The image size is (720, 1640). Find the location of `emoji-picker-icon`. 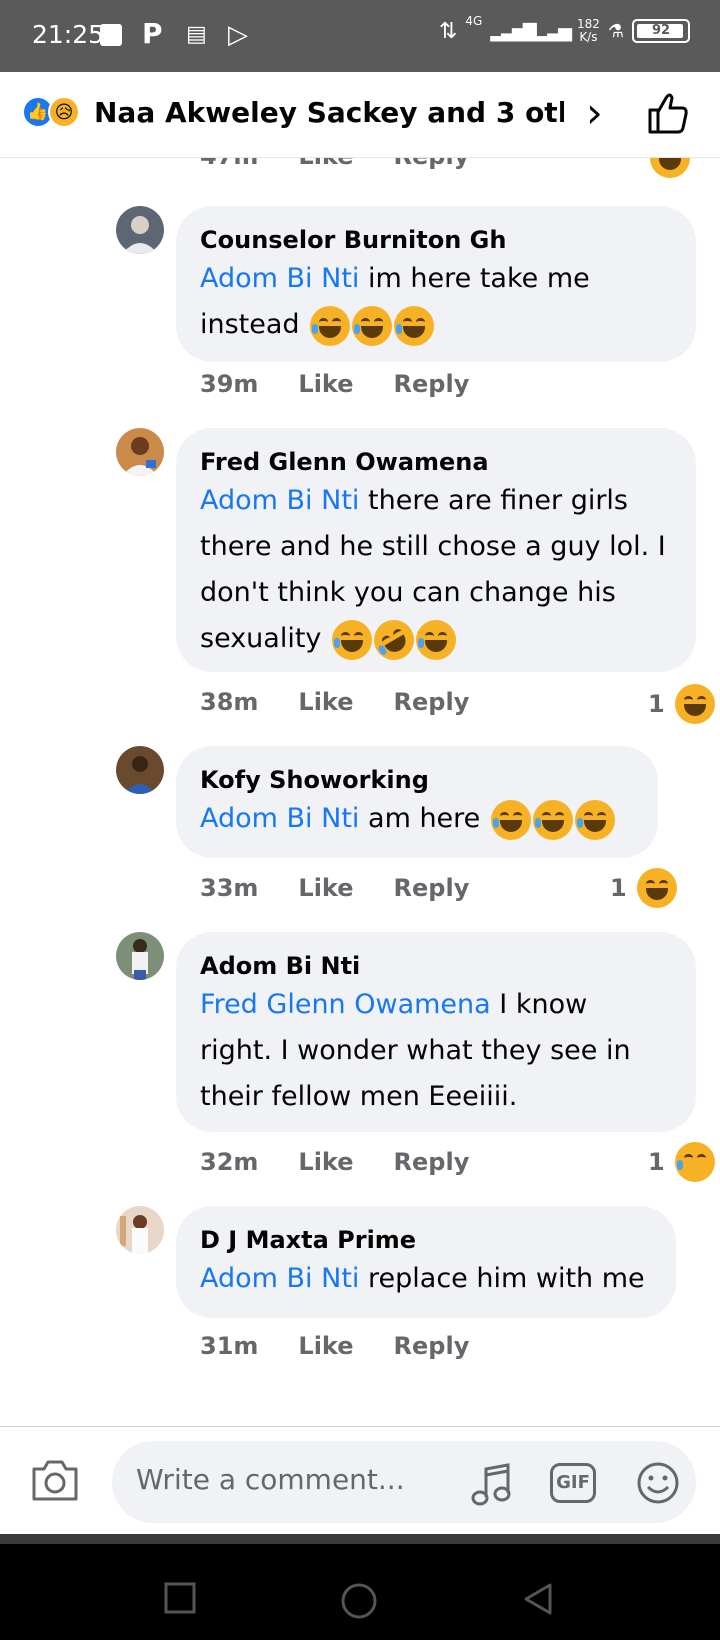

emoji-picker-icon is located at coordinates (658, 1483).